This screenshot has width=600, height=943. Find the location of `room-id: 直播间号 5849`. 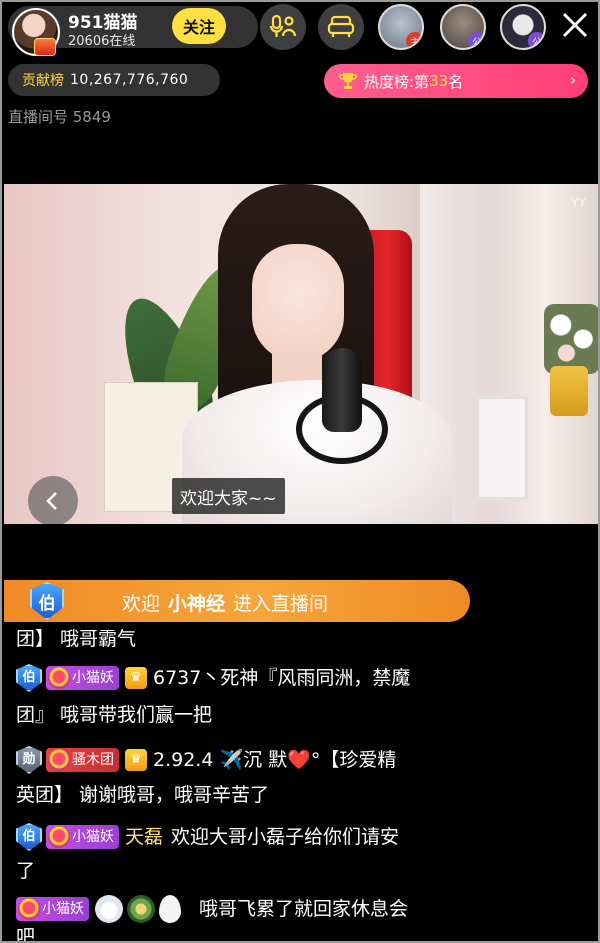

room-id: 直播间号 5849 is located at coordinates (59, 117).